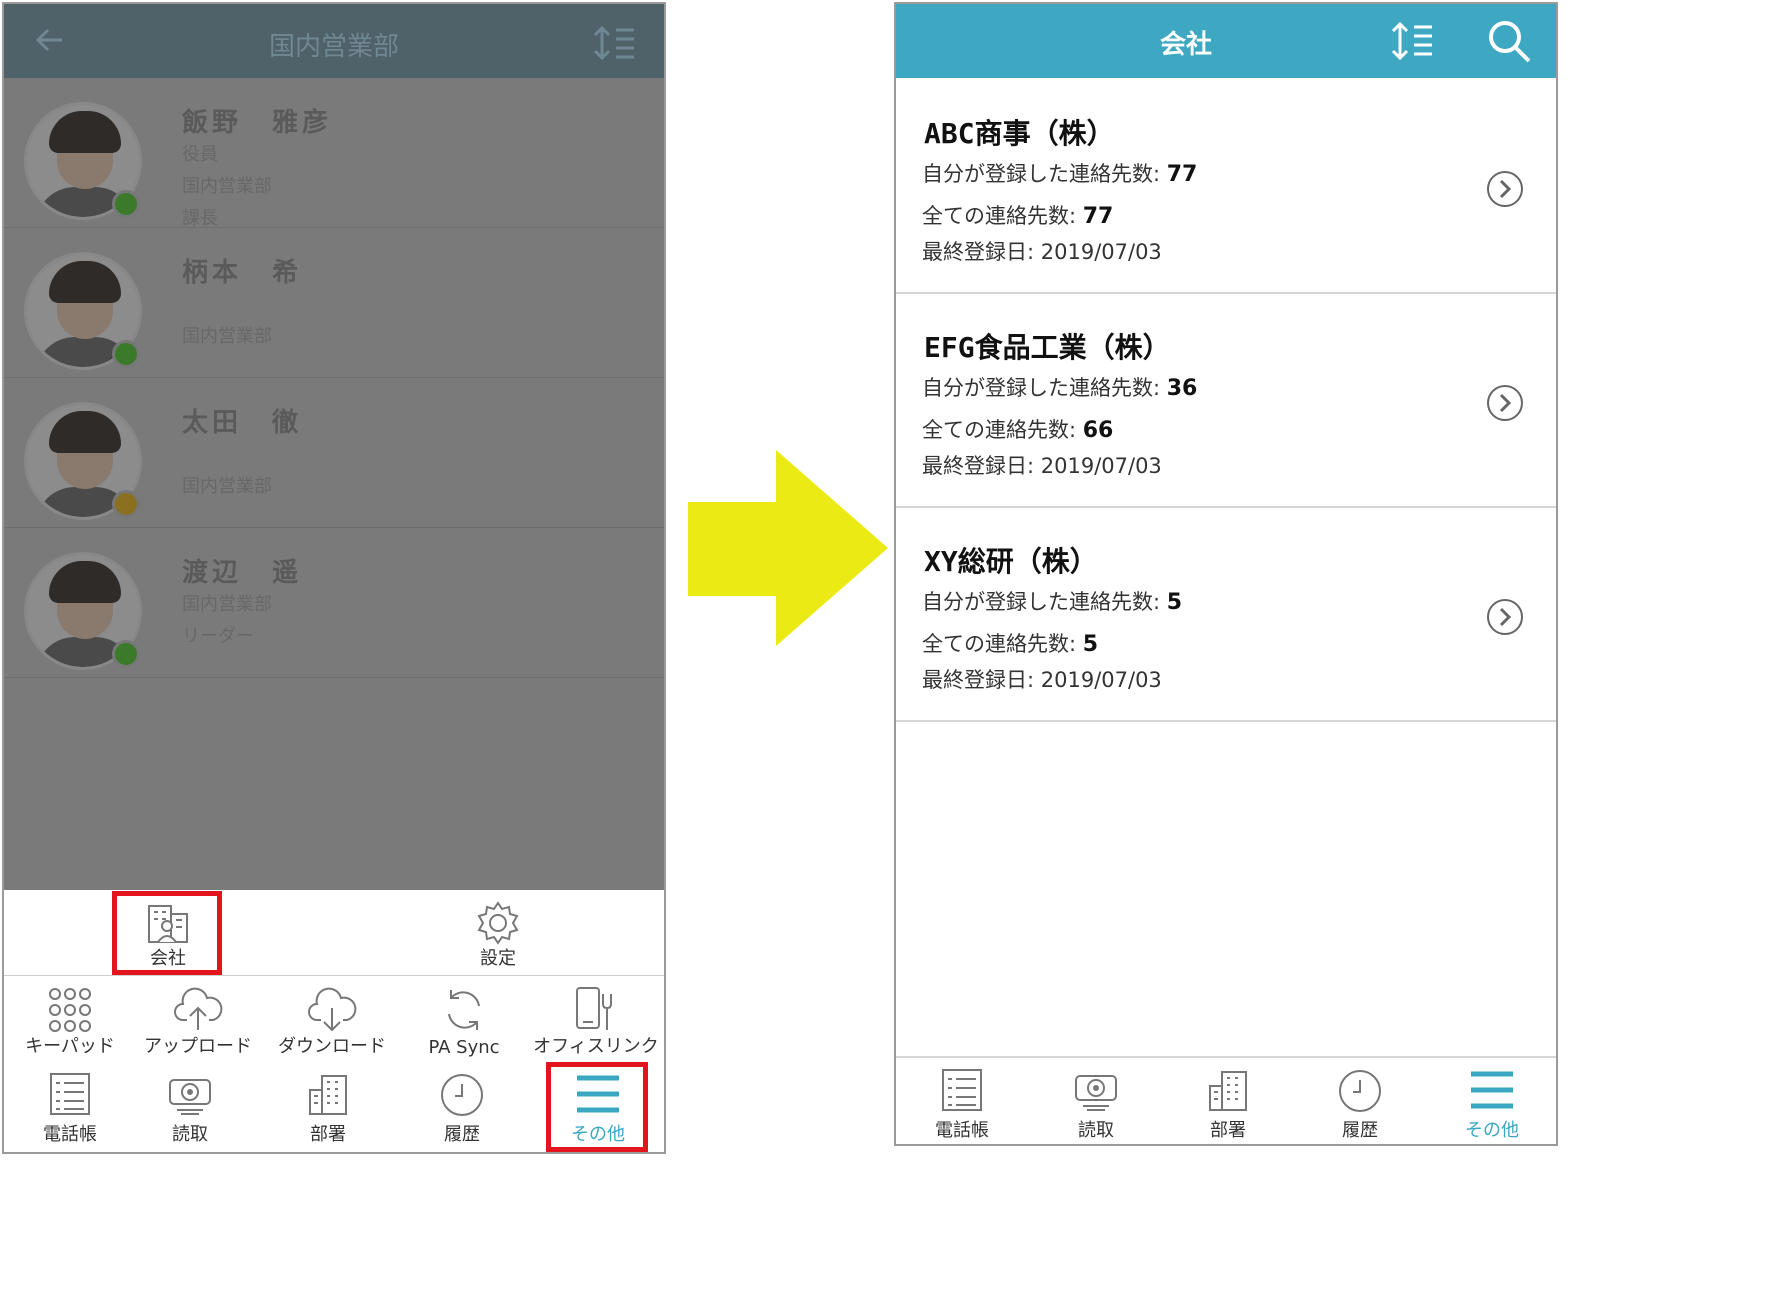  Describe the element at coordinates (498, 923) in the screenshot. I see `gear-icon` at that location.